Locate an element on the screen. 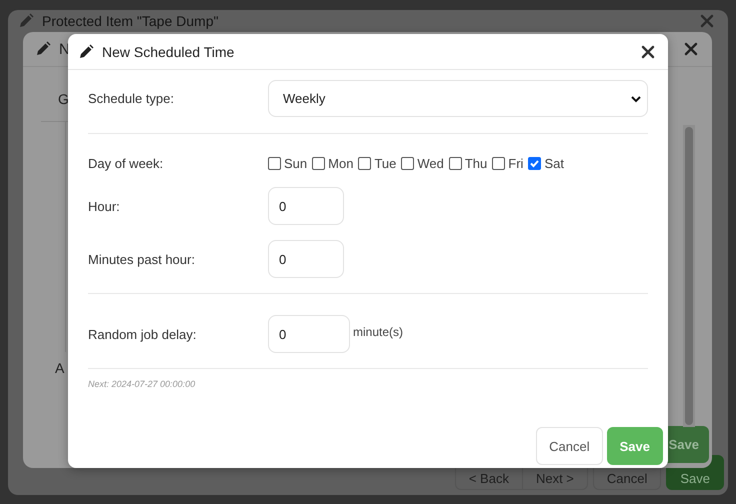  field-label: Day of week: is located at coordinates (126, 163).